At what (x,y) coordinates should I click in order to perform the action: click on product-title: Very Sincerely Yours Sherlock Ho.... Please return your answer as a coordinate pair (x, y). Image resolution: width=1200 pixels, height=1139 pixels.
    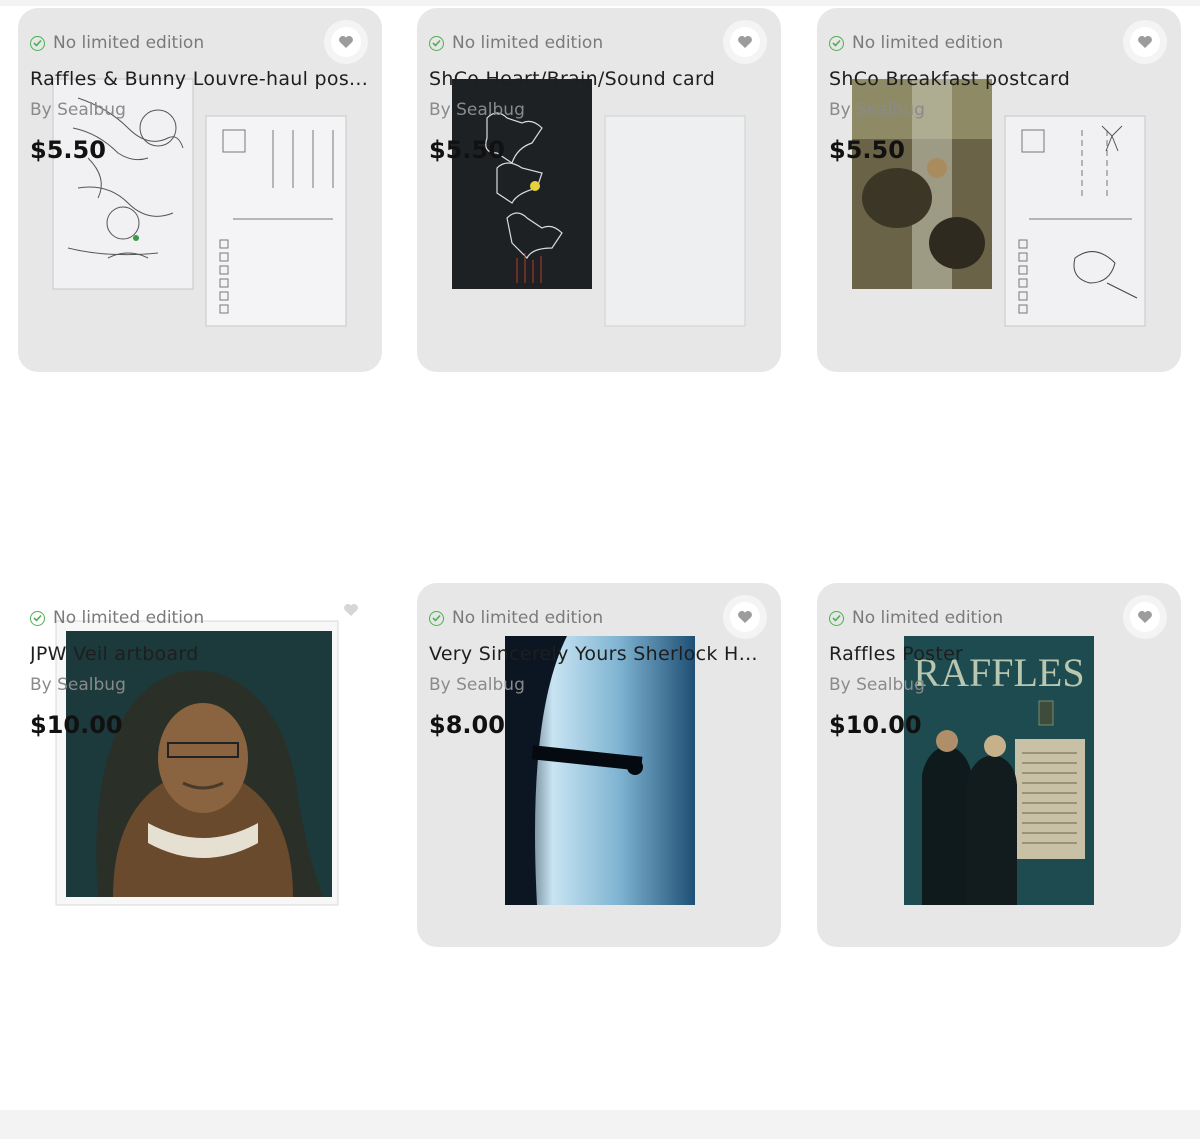
    Looking at the image, I should click on (599, 654).